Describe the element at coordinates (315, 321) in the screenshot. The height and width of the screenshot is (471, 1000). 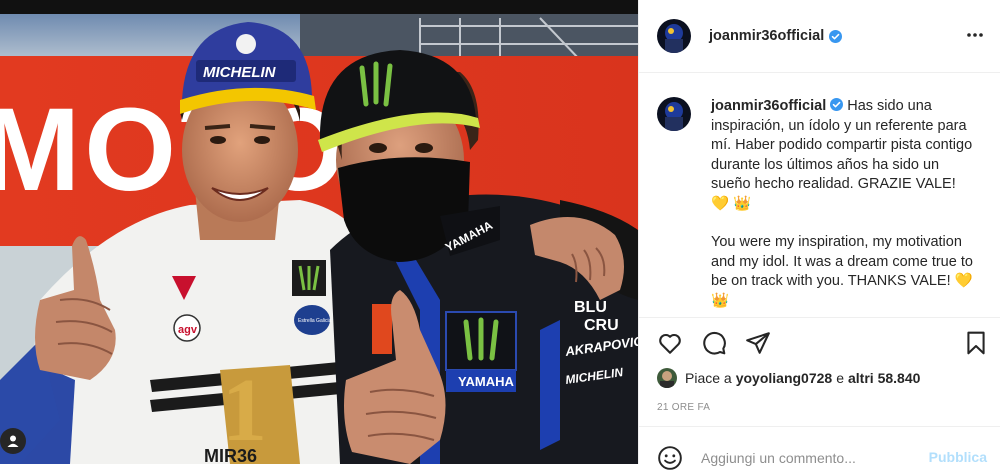
I see `estrella-logo: Estrella Galicia` at that location.